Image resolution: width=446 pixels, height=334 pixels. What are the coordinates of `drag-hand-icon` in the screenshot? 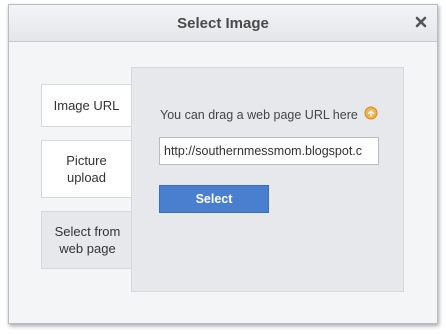 It's located at (371, 114).